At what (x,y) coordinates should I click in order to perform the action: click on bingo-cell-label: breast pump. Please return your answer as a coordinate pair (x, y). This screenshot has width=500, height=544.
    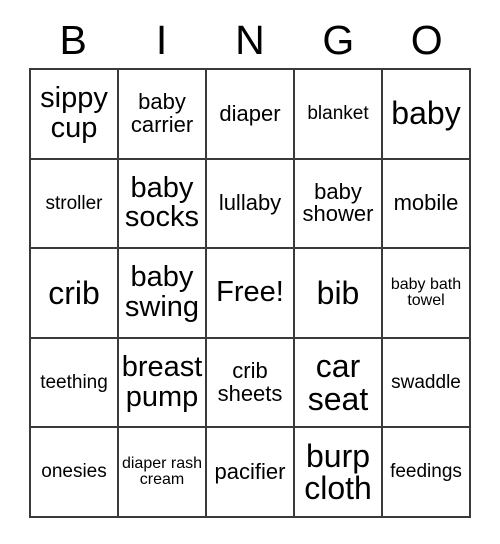
    Looking at the image, I should click on (162, 382).